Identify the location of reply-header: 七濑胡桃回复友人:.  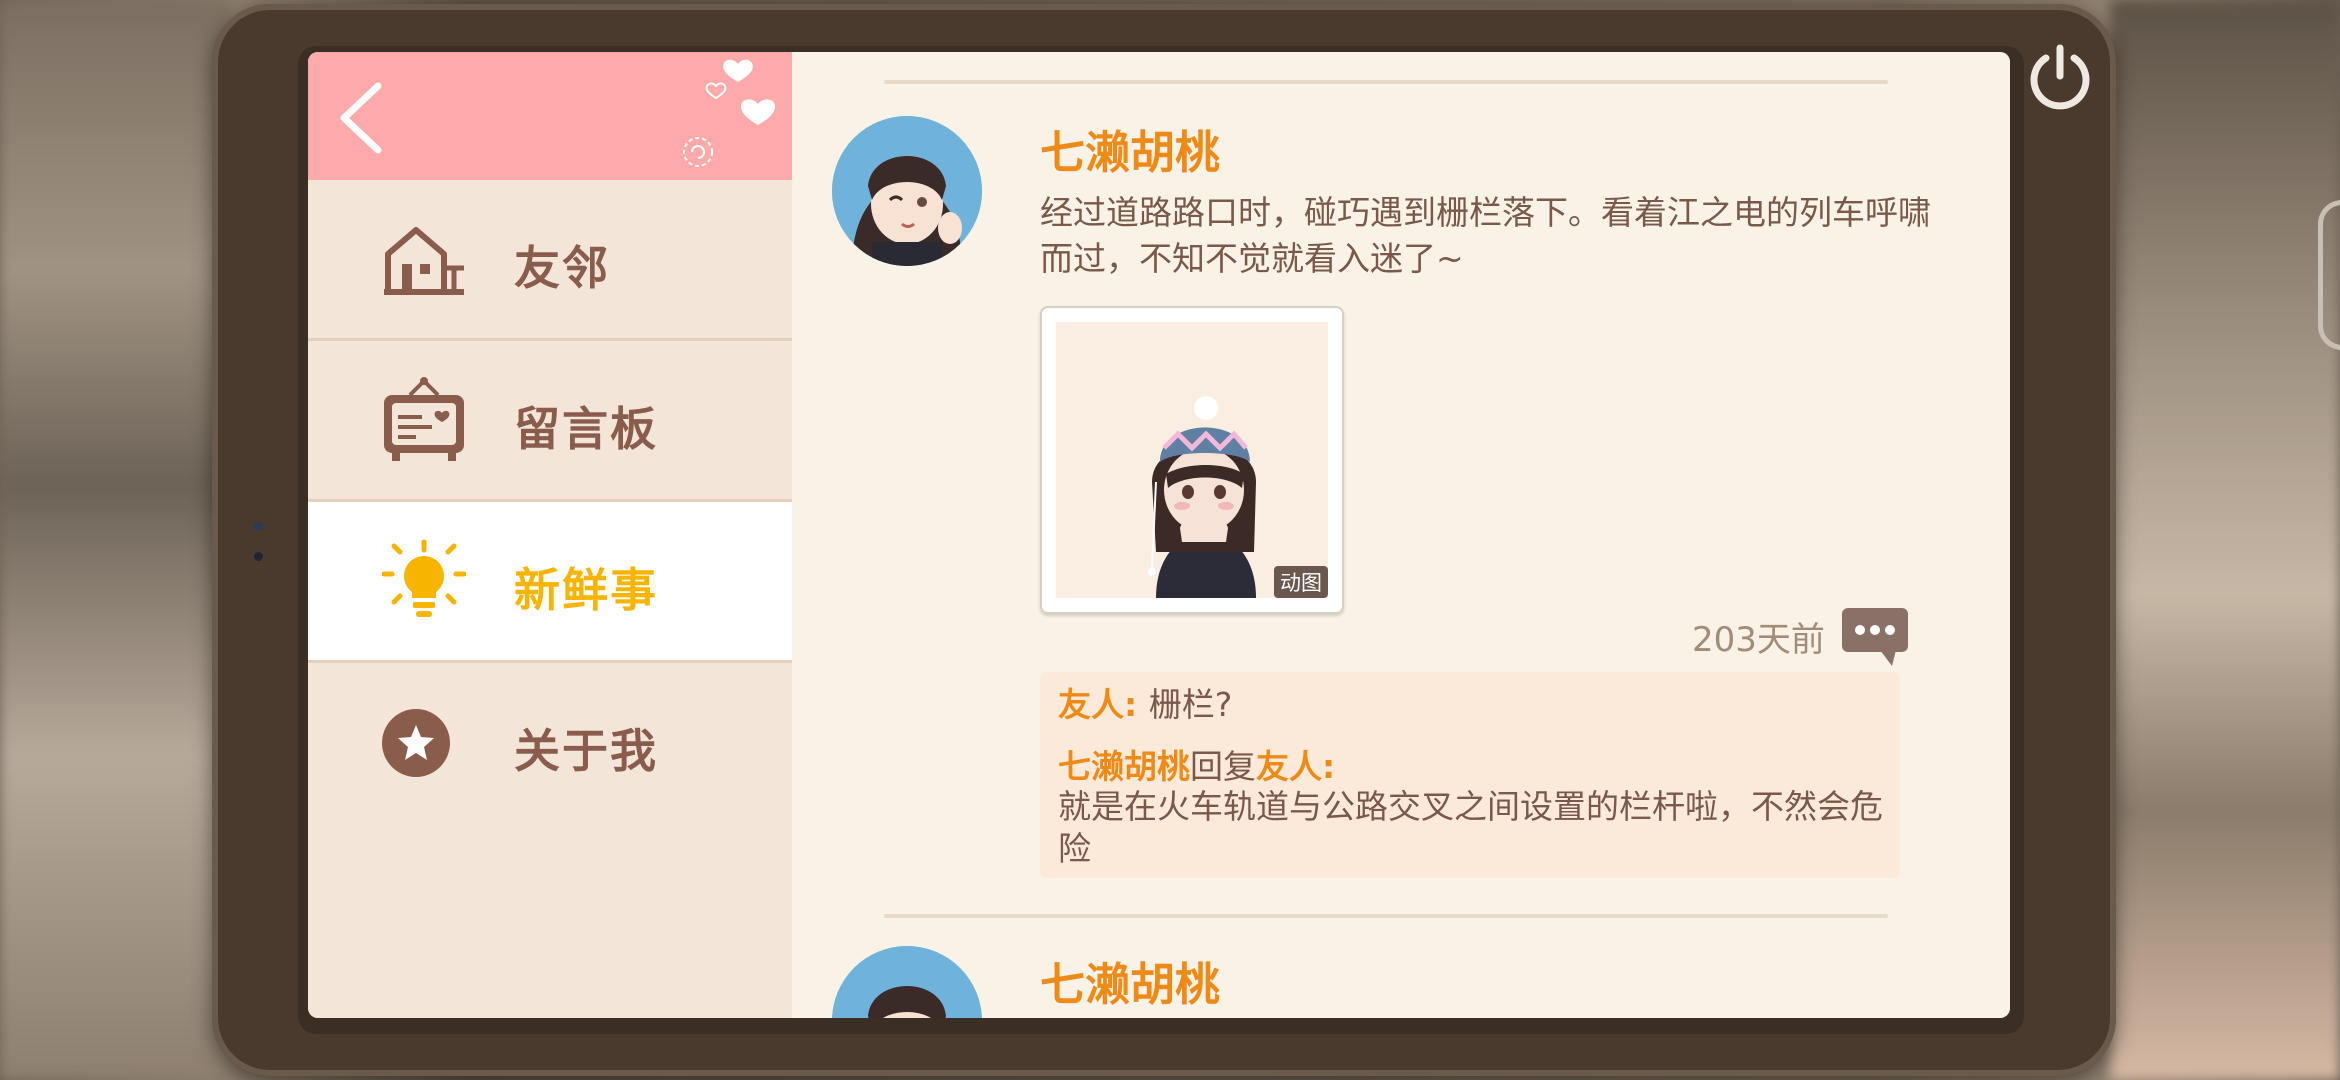
(1196, 767).